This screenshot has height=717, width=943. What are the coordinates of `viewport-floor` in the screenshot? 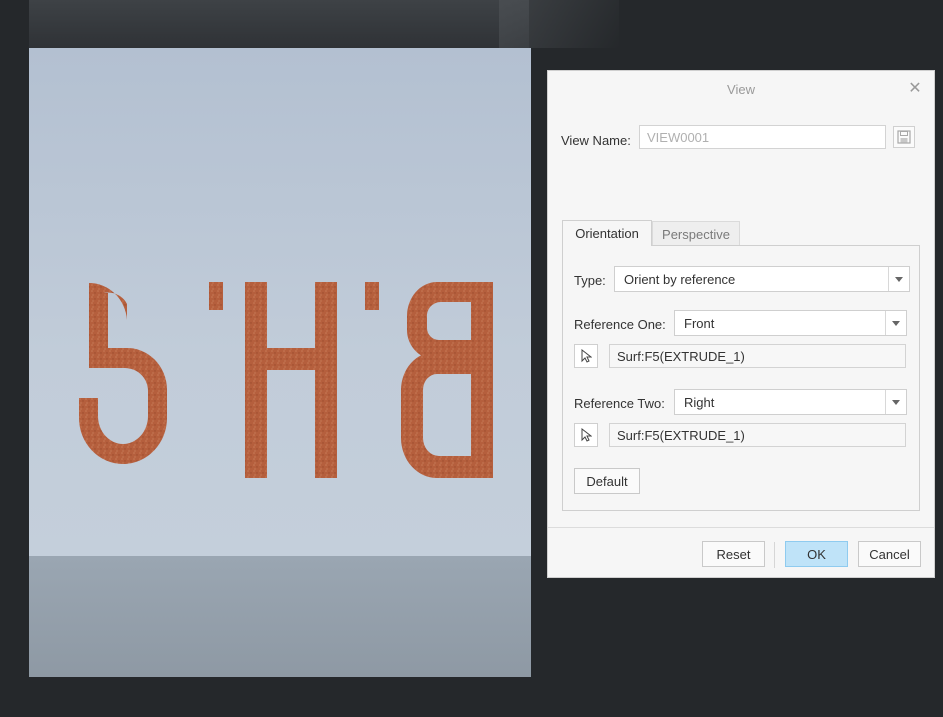 It's located at (280, 616).